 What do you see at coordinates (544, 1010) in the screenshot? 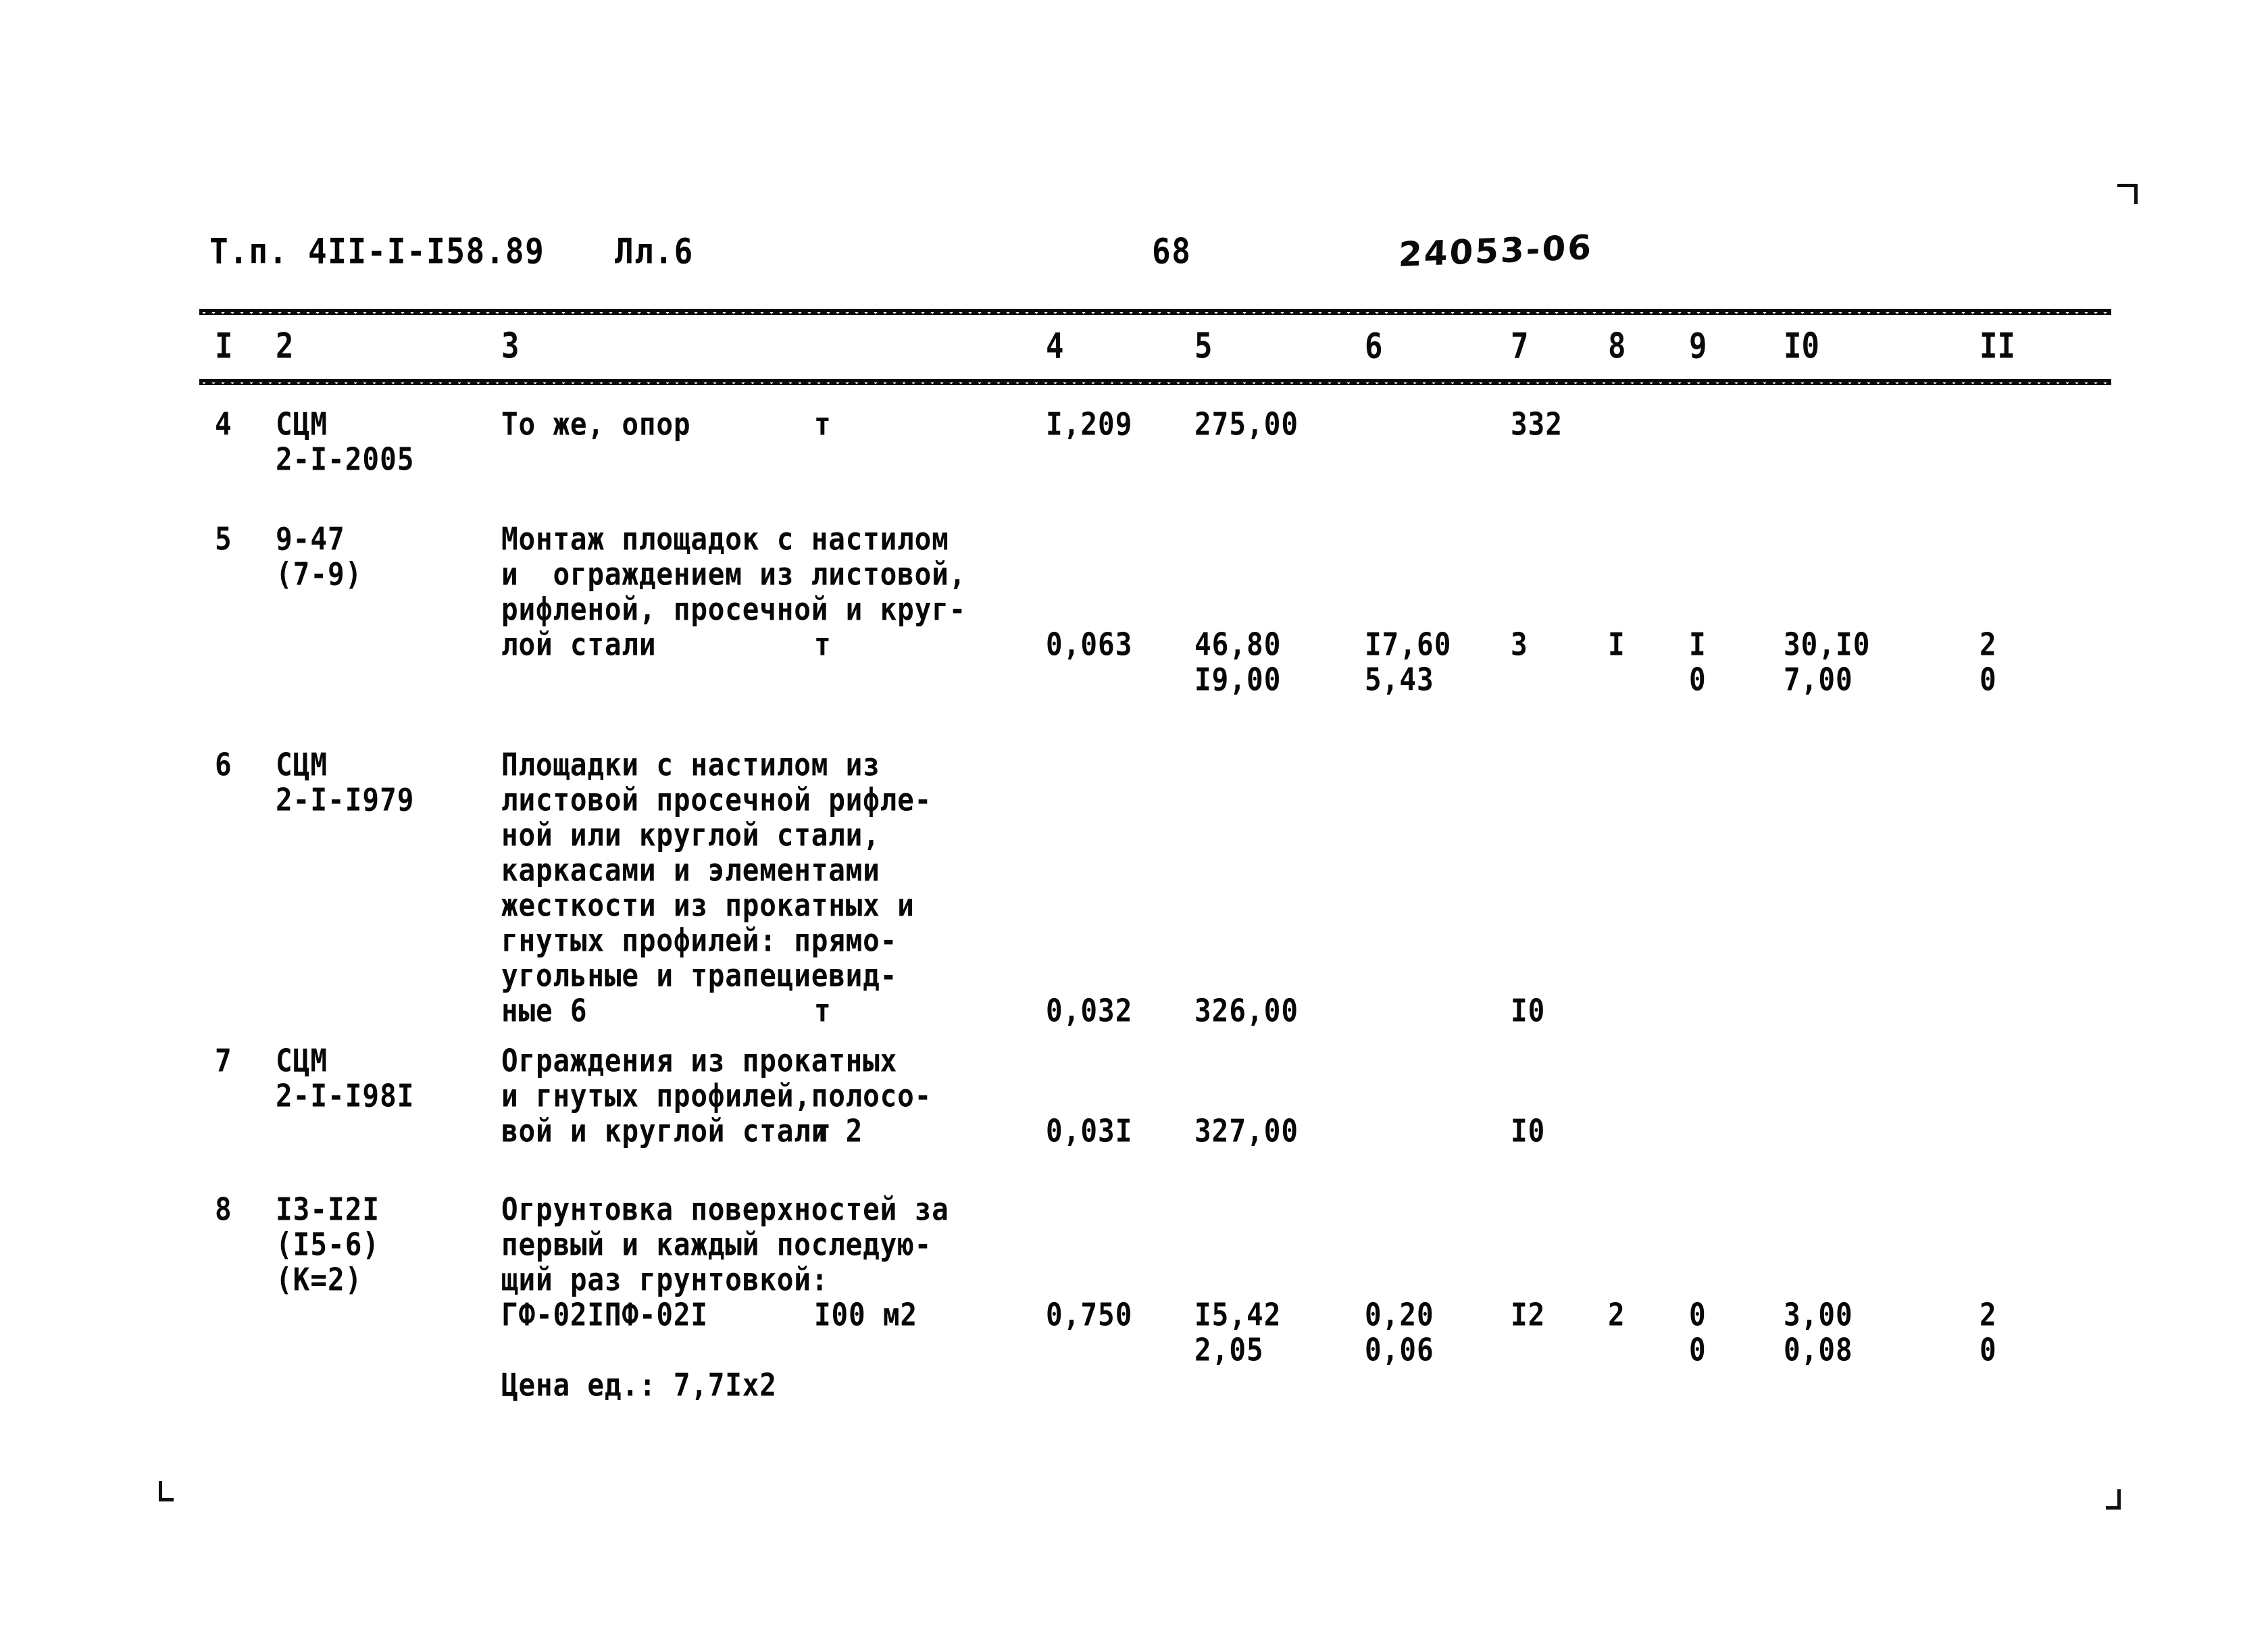
I see `row-description-line: ные 6` at bounding box center [544, 1010].